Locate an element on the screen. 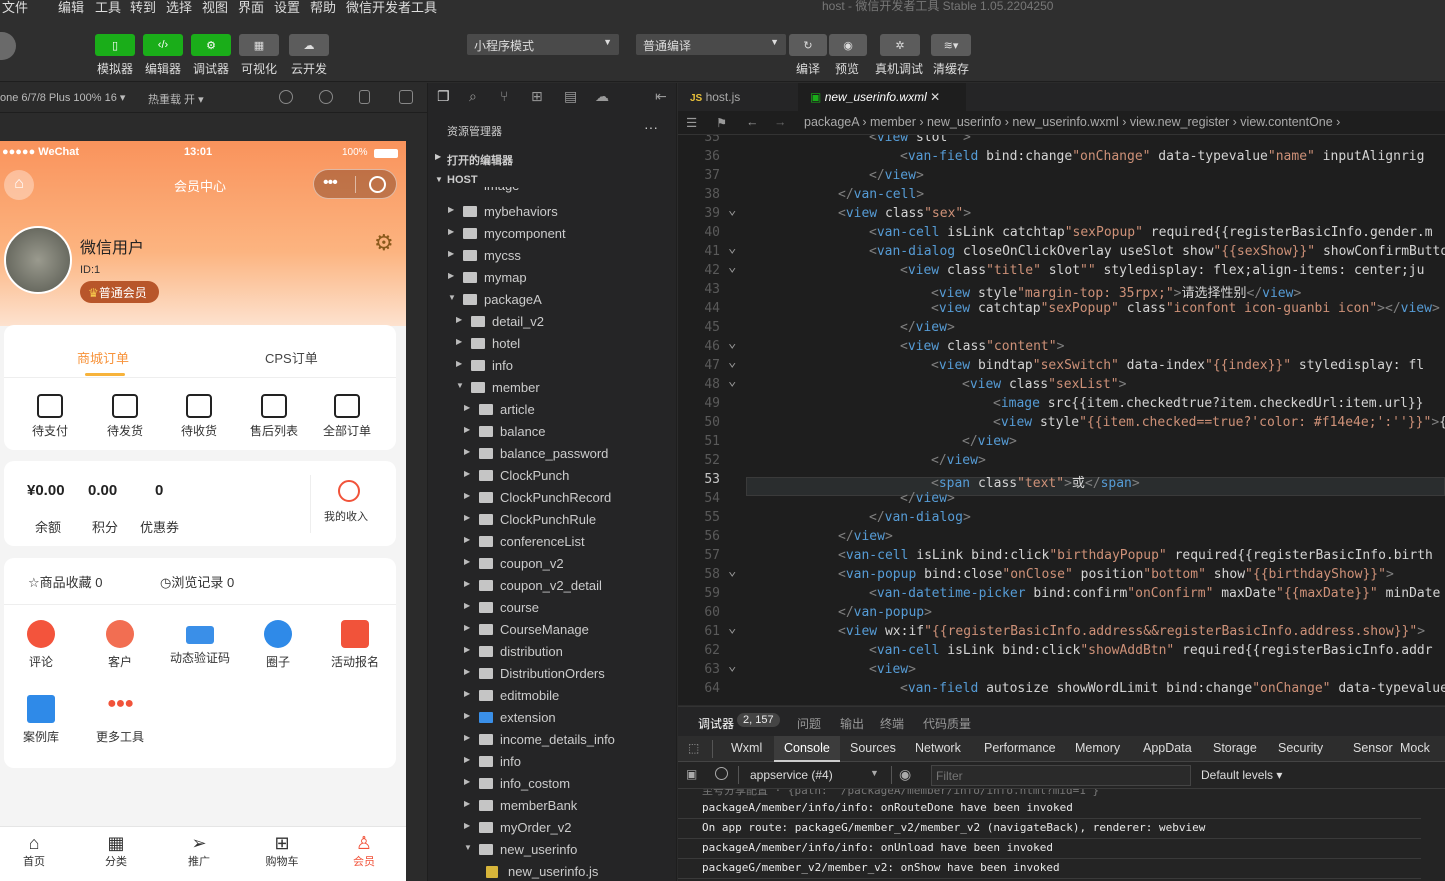 The height and width of the screenshot is (881, 1445). visual-button: 可视化 is located at coordinates (259, 68).